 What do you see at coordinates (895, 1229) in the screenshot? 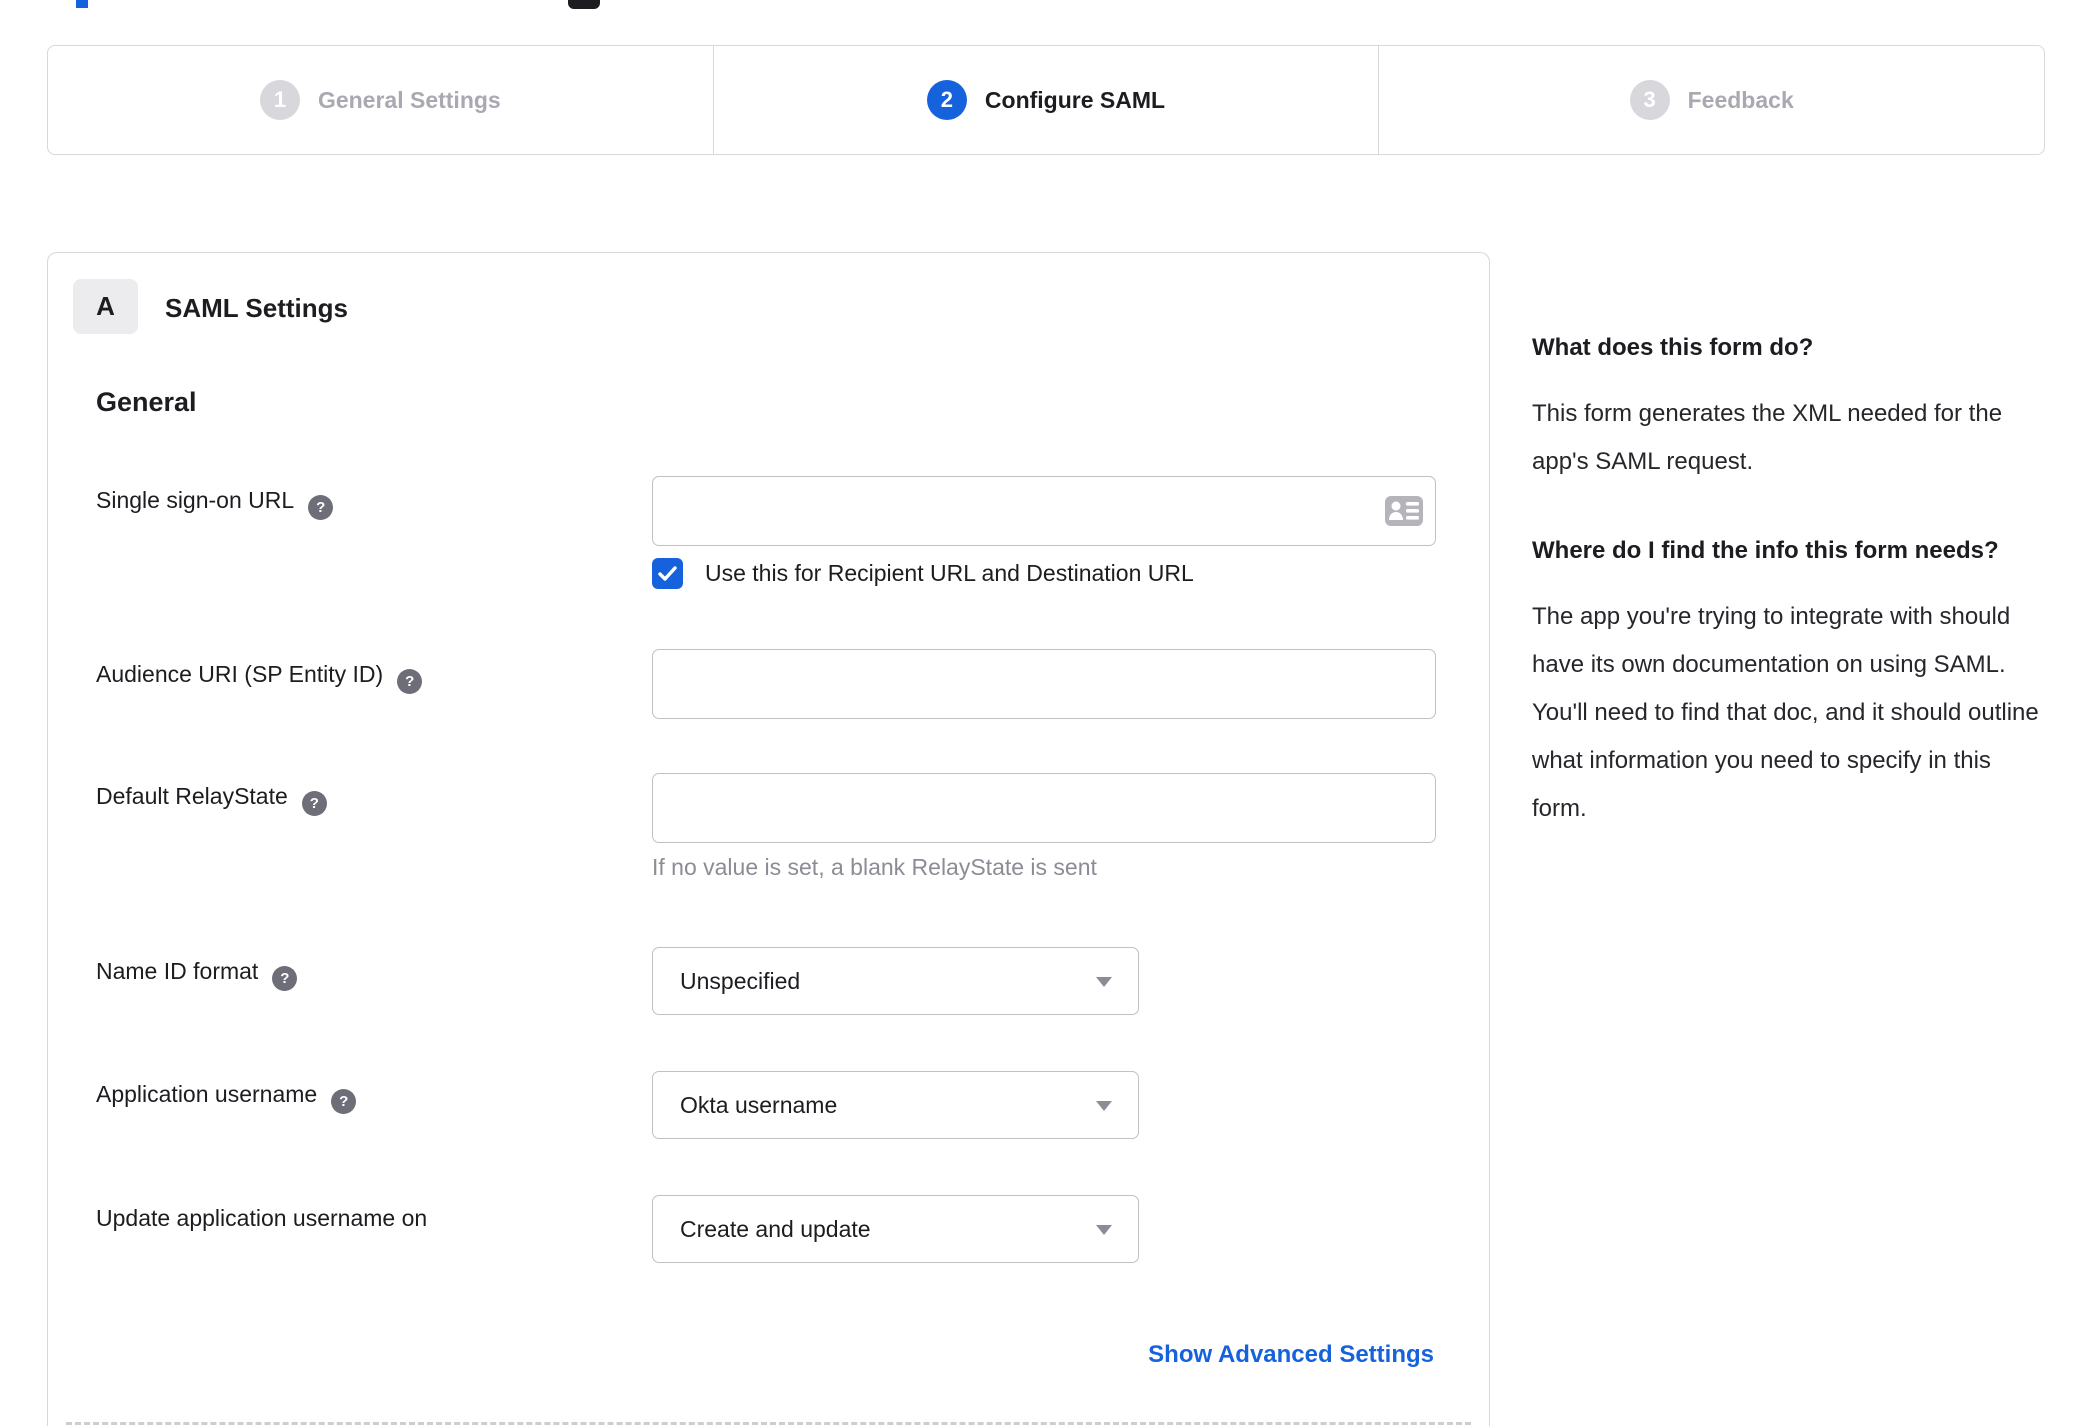
I see `update-username-select: Create and update` at bounding box center [895, 1229].